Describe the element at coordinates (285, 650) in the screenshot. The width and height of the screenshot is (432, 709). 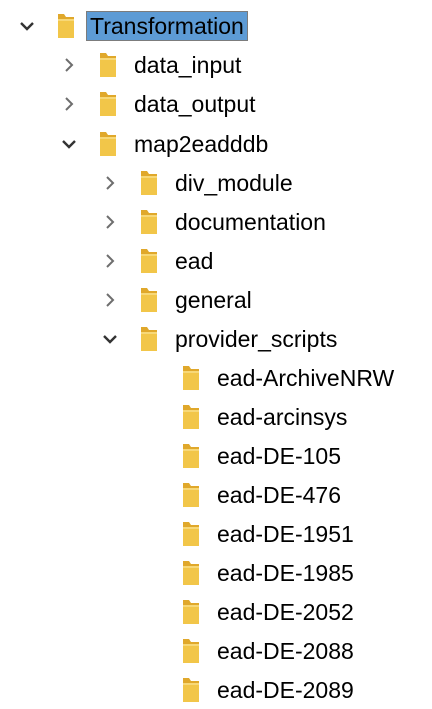
I see `tree-item-label: ead-DE-2088` at that location.